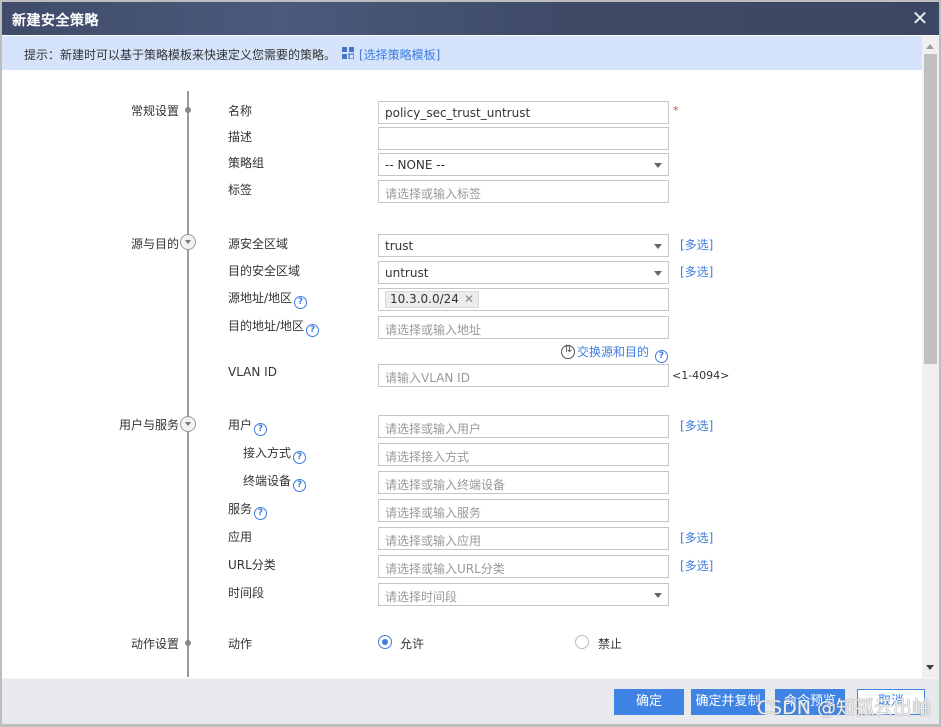 The height and width of the screenshot is (727, 941). What do you see at coordinates (649, 702) in the screenshot?
I see `ok-button: 确定` at bounding box center [649, 702].